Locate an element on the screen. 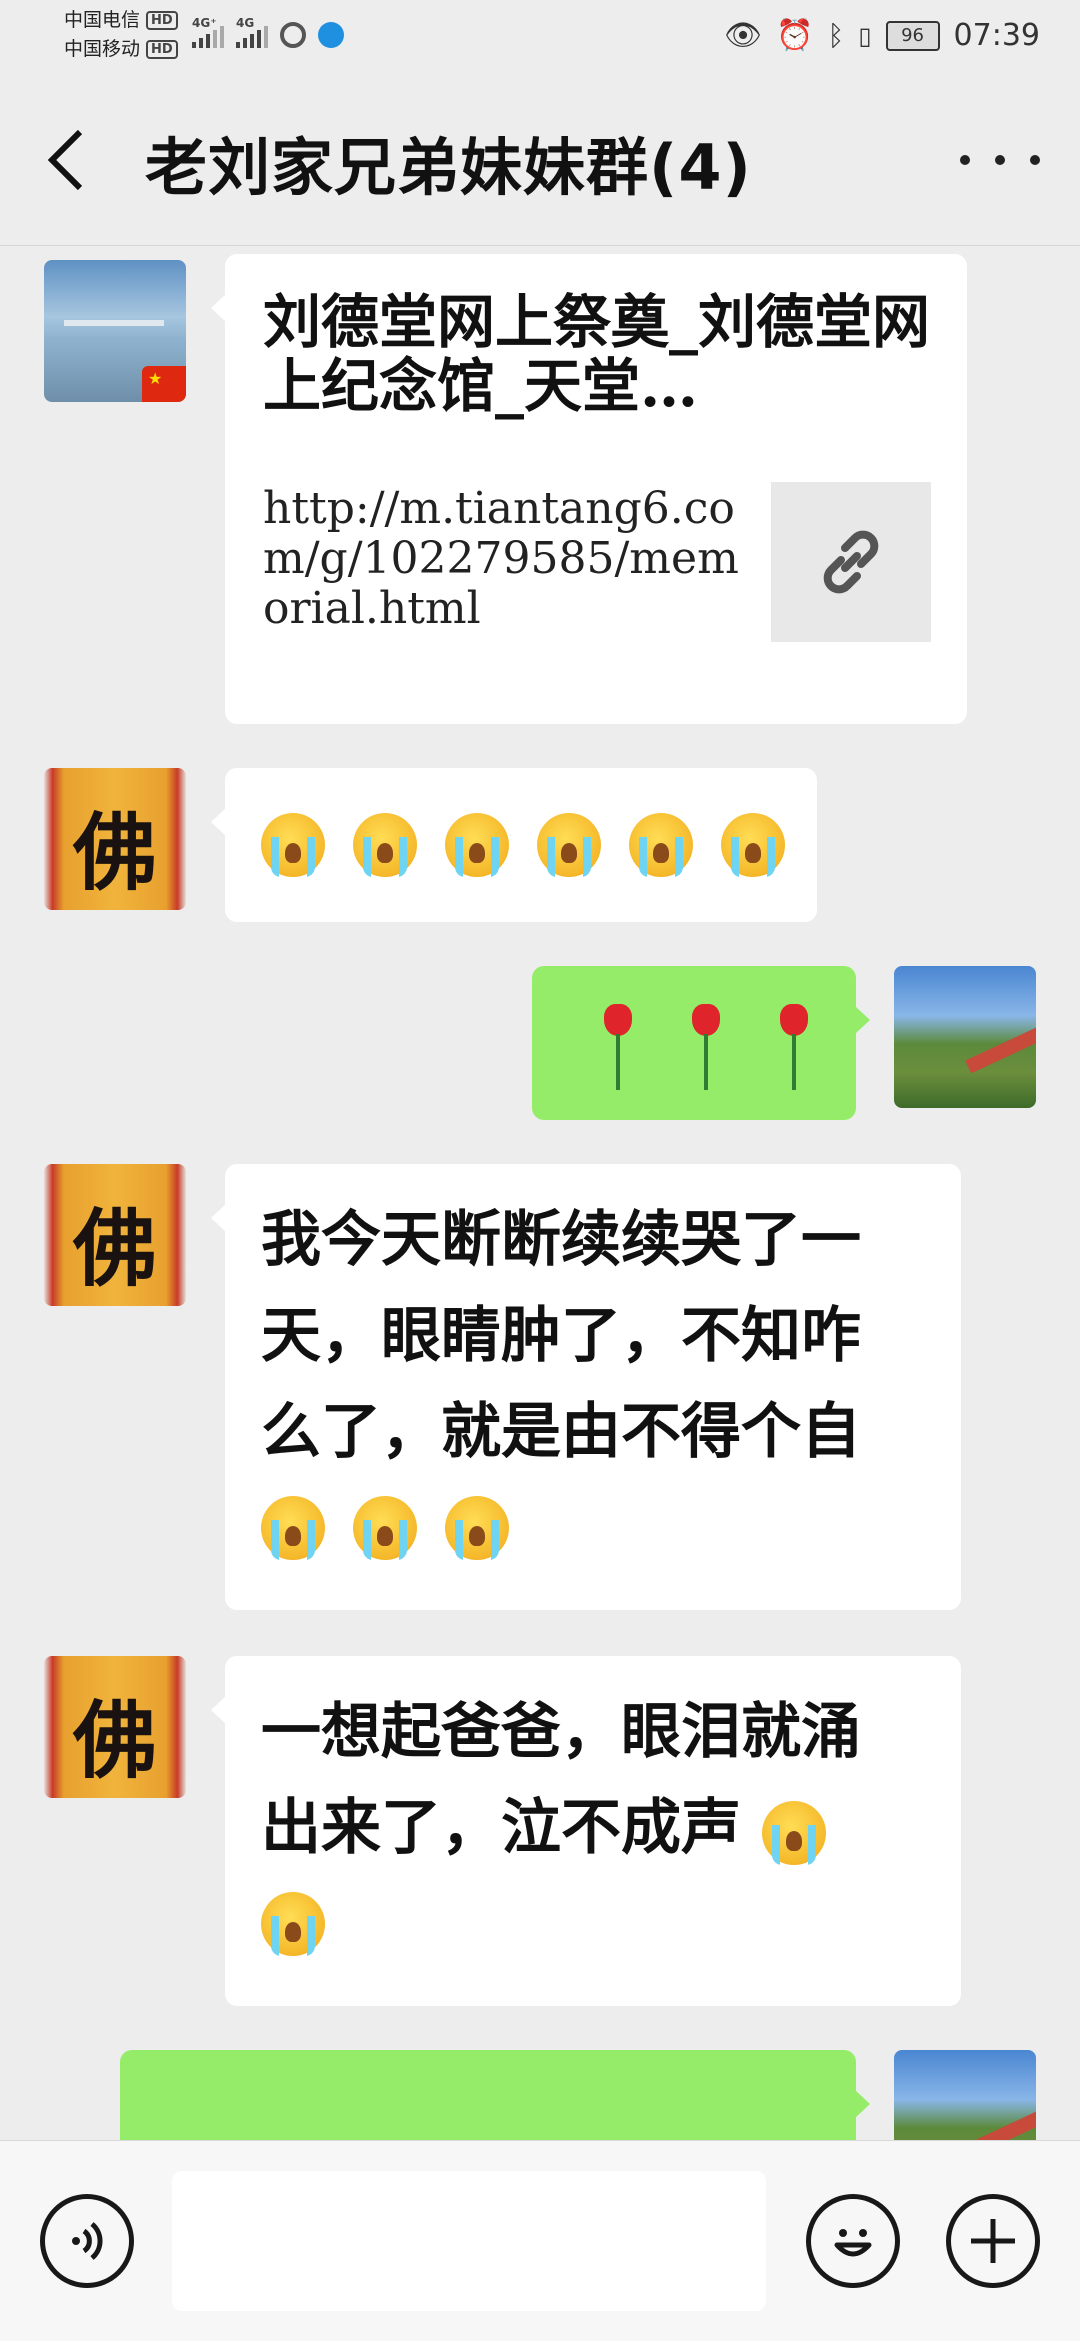 The image size is (1080, 2341). battery-icon: 96 is located at coordinates (912, 35).